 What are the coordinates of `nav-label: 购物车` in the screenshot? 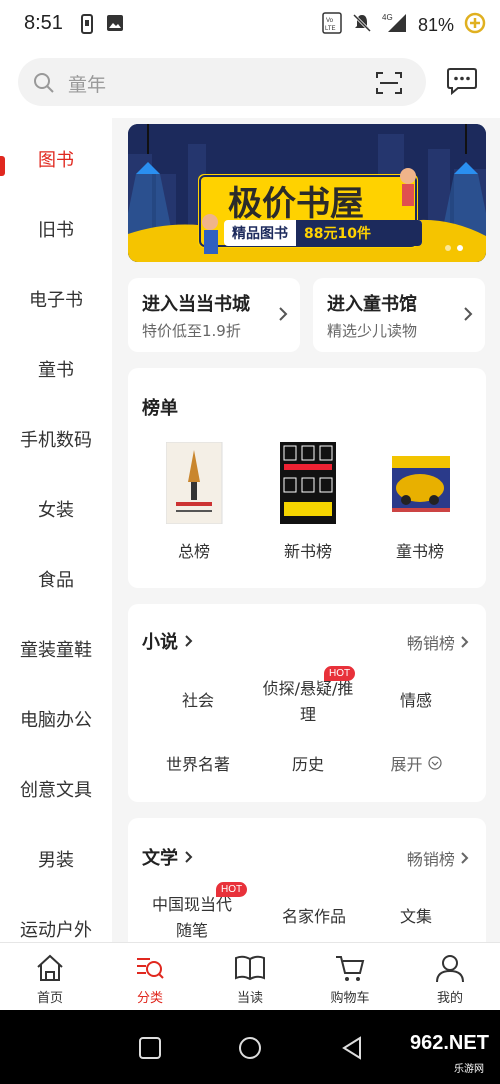 It's located at (350, 998).